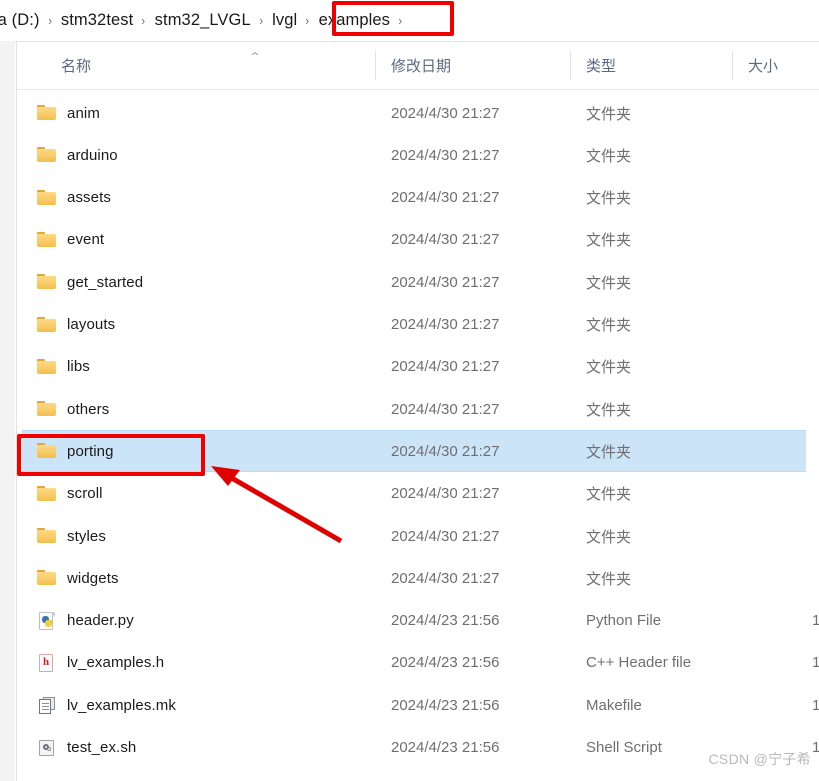 This screenshot has width=819, height=781. What do you see at coordinates (47, 748) in the screenshot?
I see `shell-script-icon` at bounding box center [47, 748].